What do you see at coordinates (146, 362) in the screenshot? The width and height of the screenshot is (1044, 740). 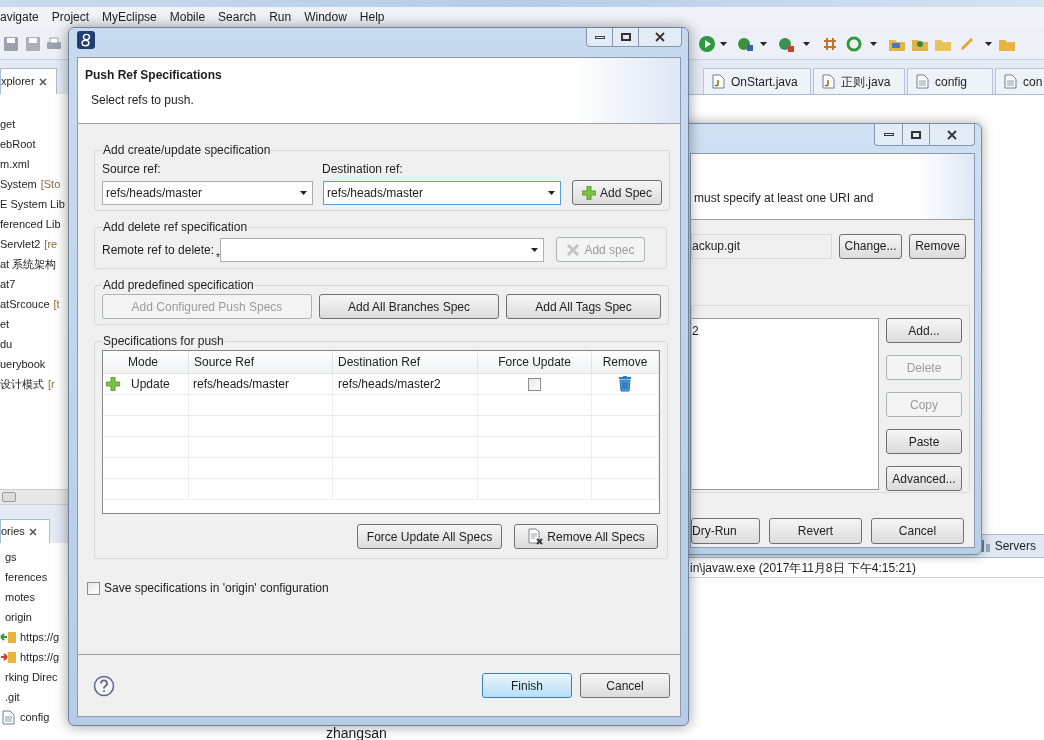 I see `column-header: Mode` at bounding box center [146, 362].